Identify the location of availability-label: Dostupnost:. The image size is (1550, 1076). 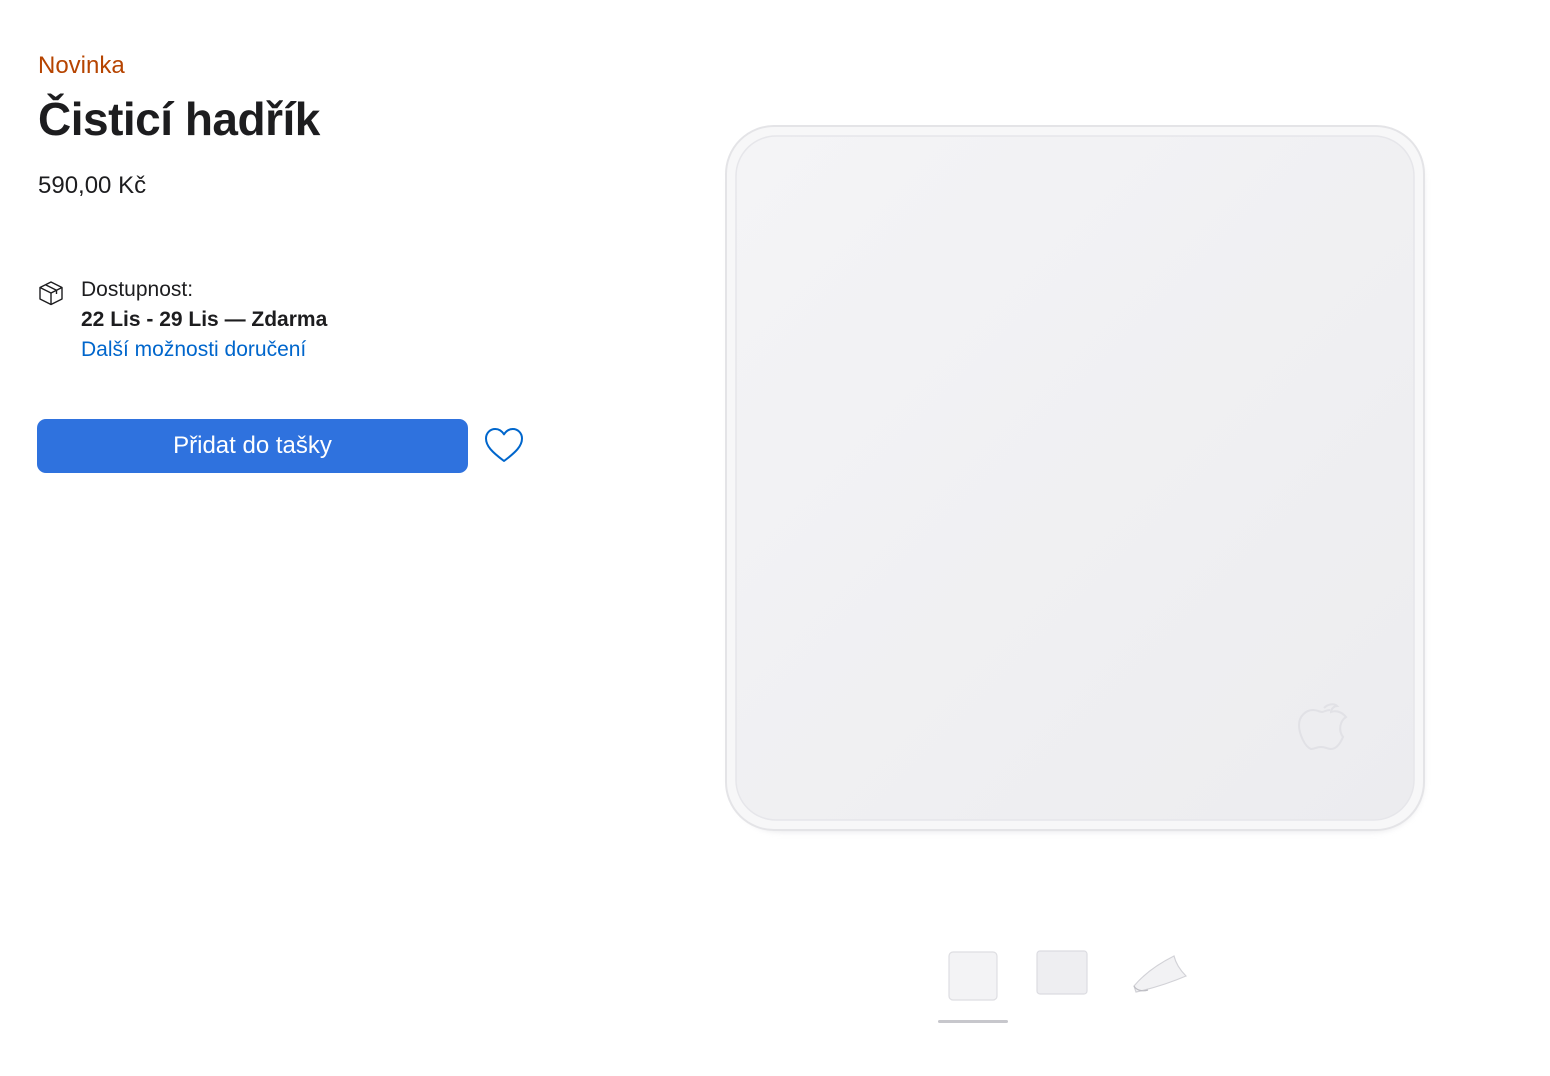
(137, 289).